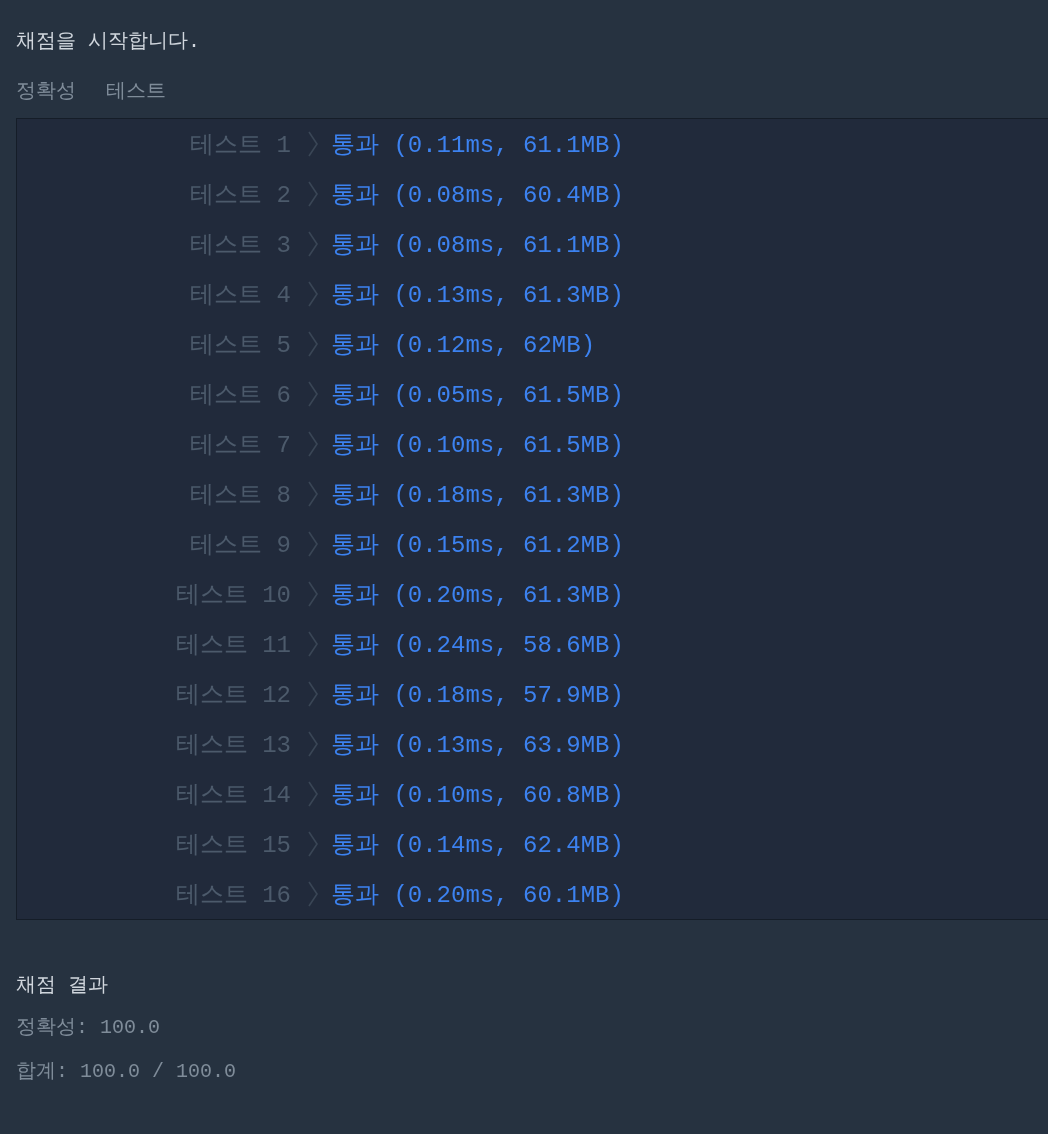 This screenshot has height=1134, width=1048. What do you see at coordinates (46, 92) in the screenshot?
I see `group-category: 정확성` at bounding box center [46, 92].